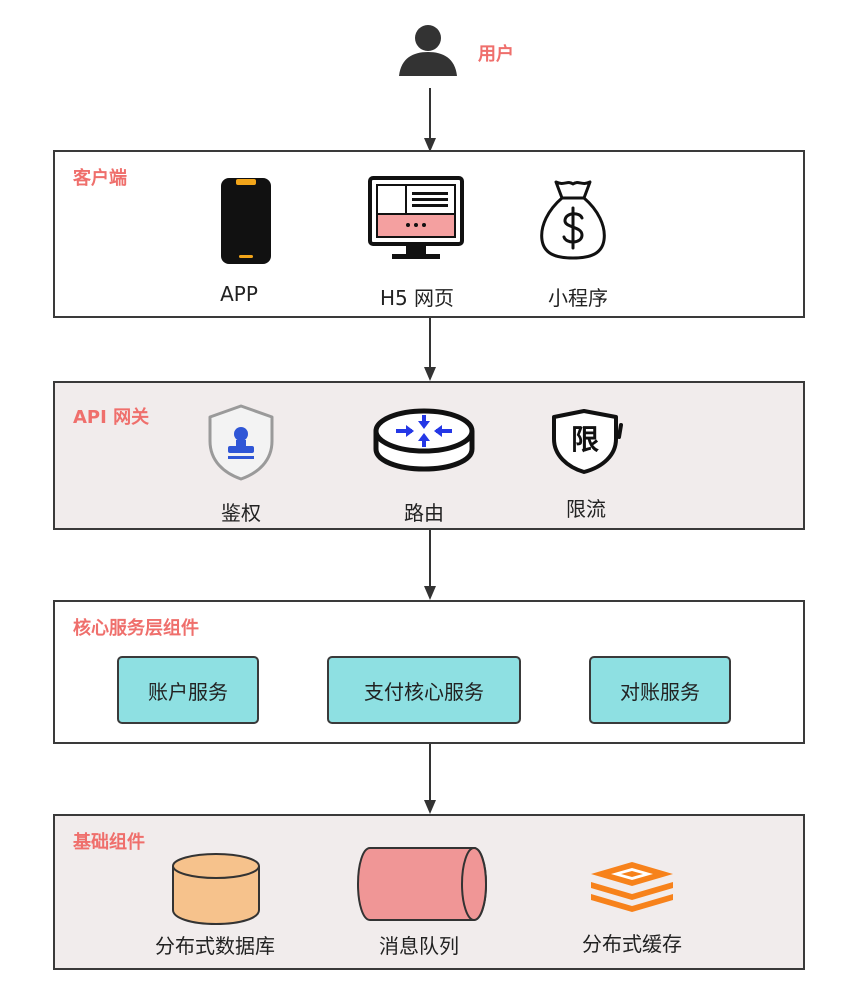 The image size is (864, 1000). I want to click on base-item-label: 分布式数据库, so click(215, 946).